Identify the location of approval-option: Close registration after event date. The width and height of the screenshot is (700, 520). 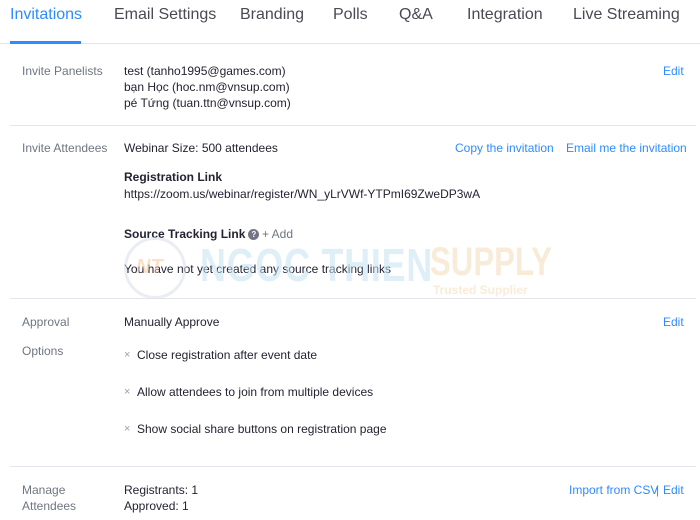
(227, 355).